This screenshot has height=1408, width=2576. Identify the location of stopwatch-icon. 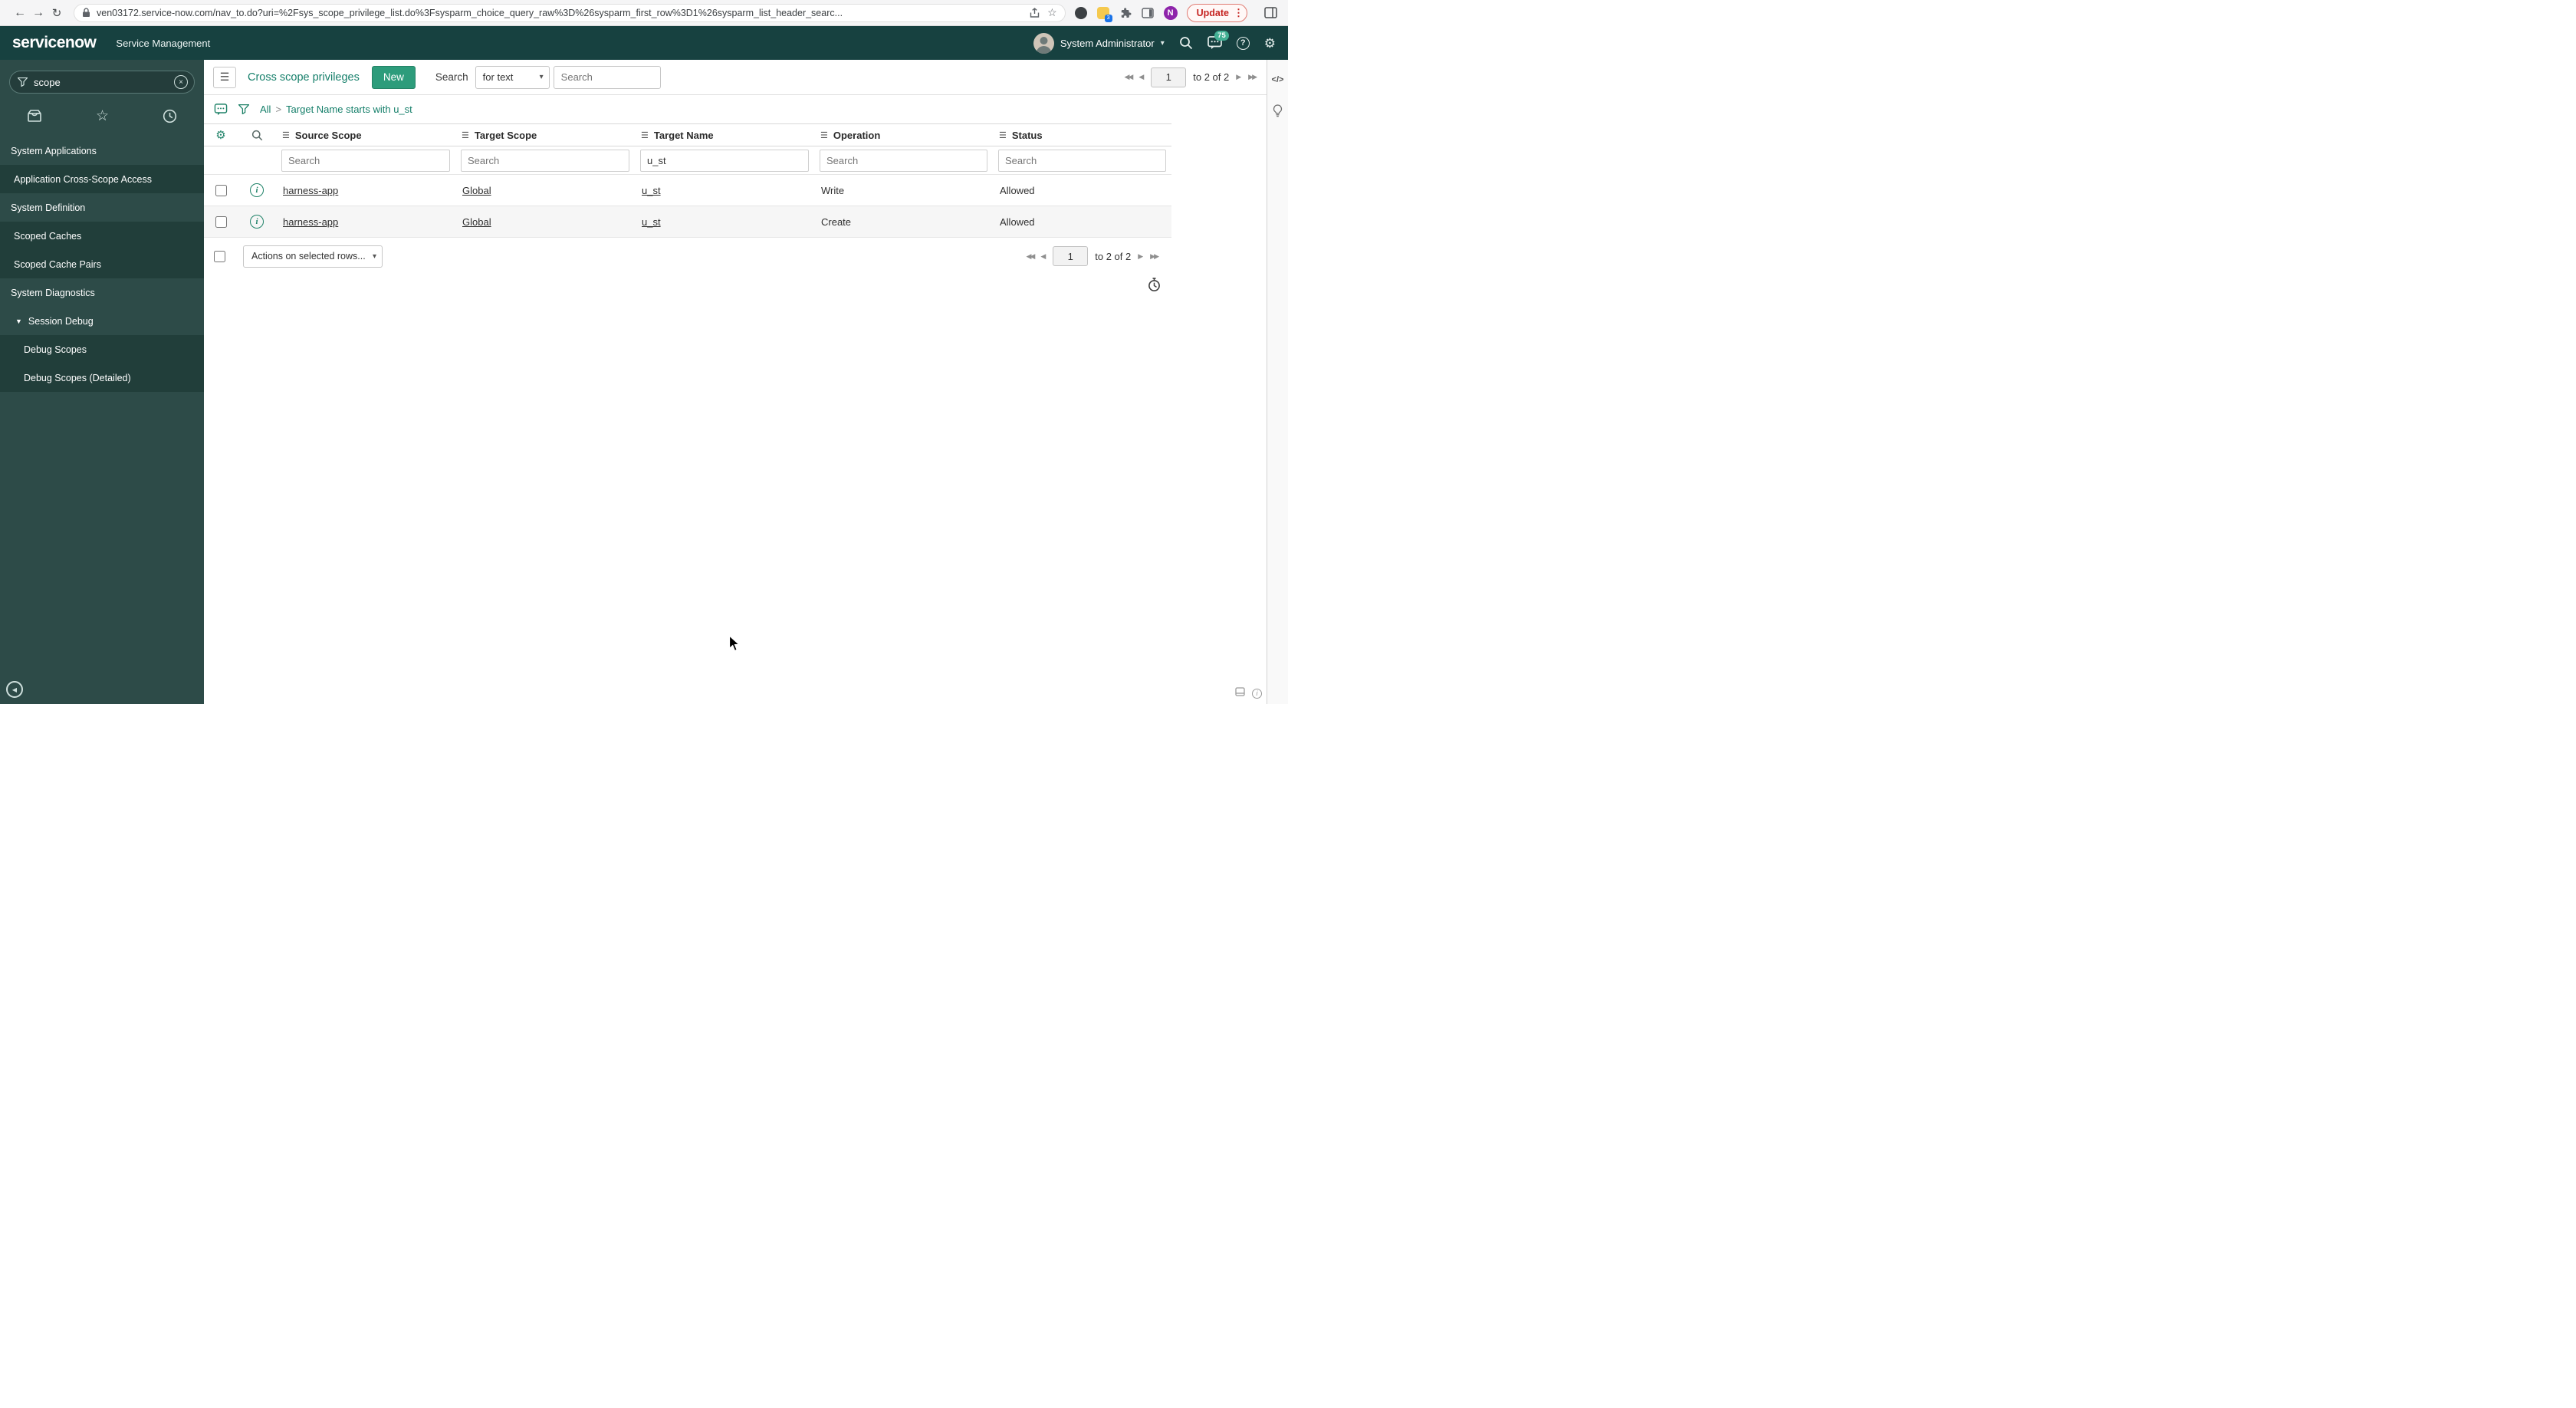
(1154, 286).